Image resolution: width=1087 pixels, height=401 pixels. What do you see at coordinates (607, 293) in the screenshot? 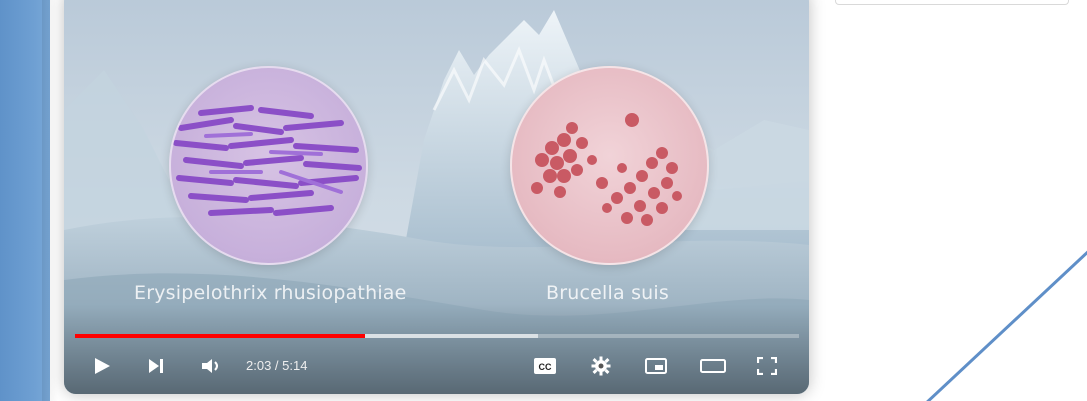
I see `caption-right-label: Brucella suis` at bounding box center [607, 293].